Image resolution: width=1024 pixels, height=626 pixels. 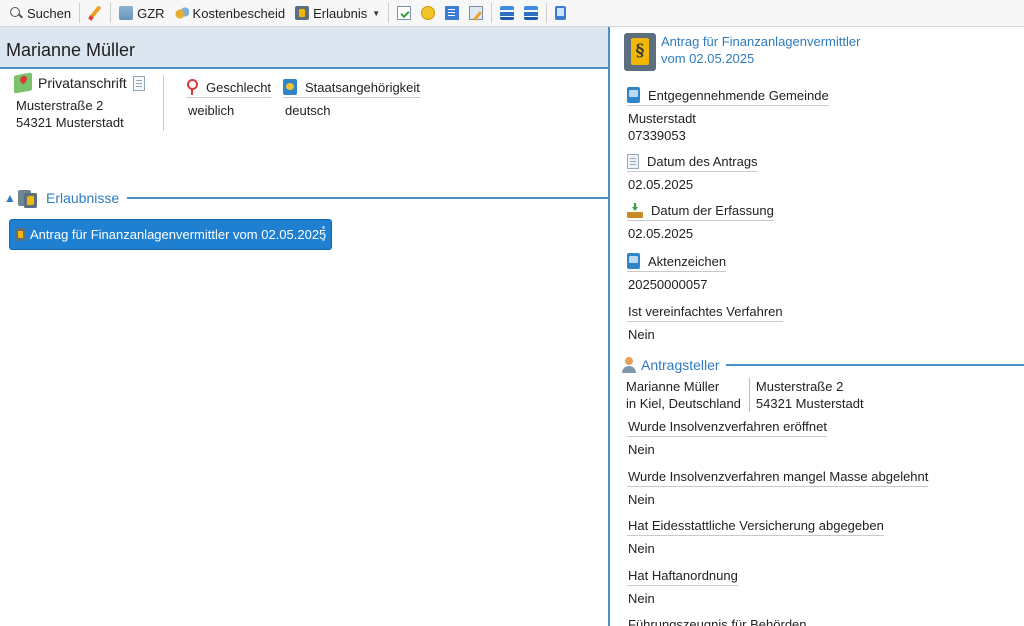 I want to click on nationality-value: deutsch, so click(x=308, y=110).